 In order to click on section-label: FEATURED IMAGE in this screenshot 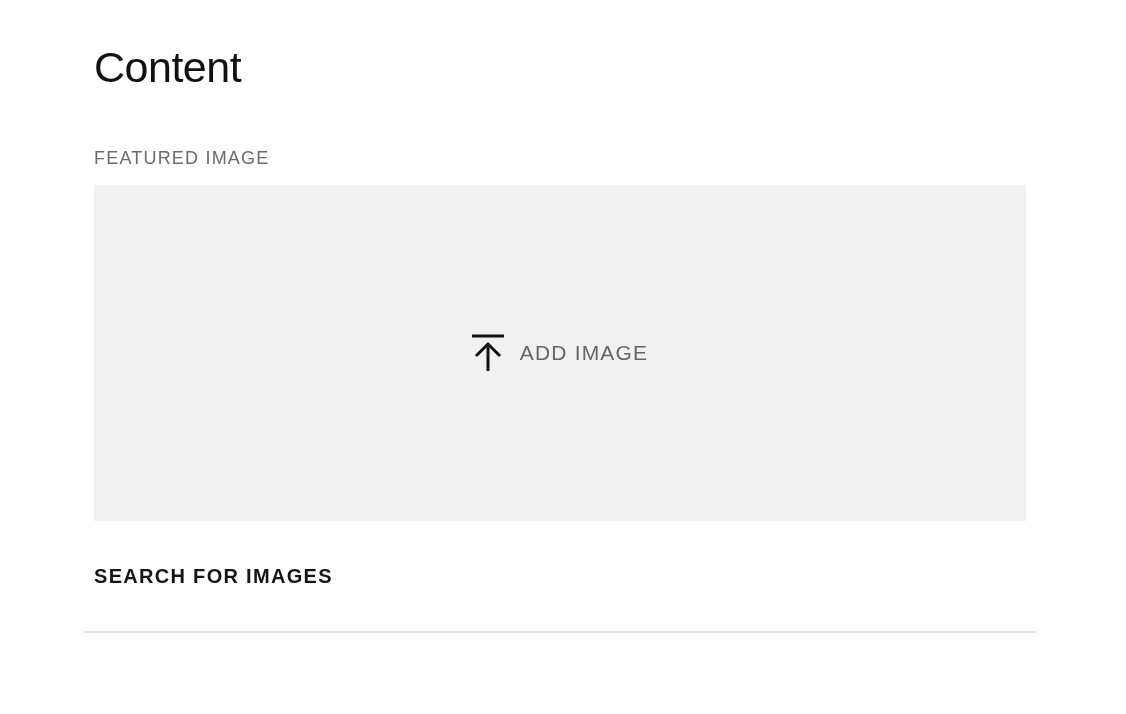, I will do `click(182, 158)`.